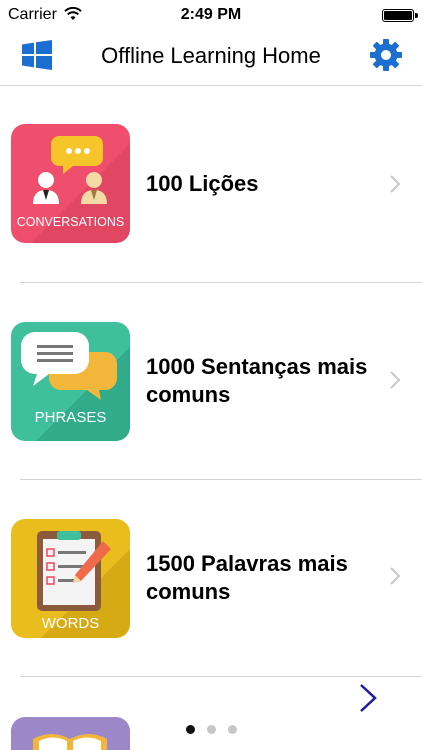 This screenshot has height=750, width=422. I want to click on clock-label: 2:49 PM, so click(211, 14).